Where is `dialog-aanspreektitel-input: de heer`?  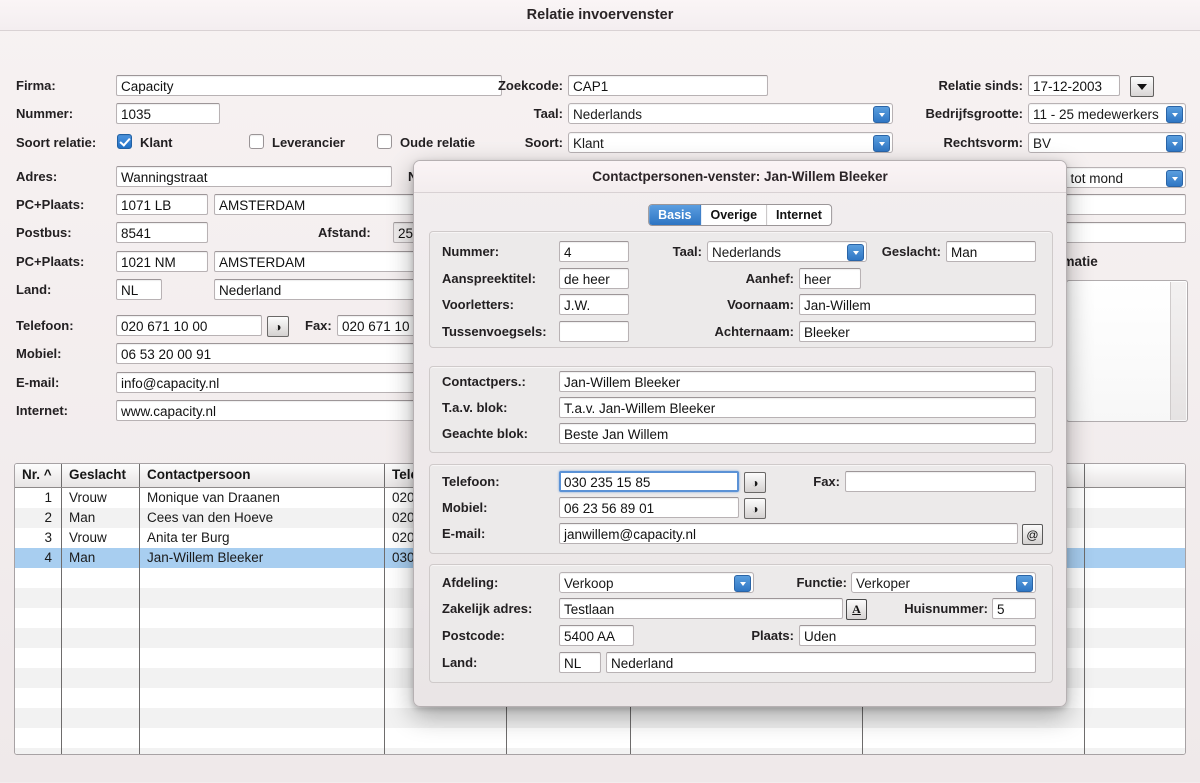
dialog-aanspreektitel-input: de heer is located at coordinates (594, 278).